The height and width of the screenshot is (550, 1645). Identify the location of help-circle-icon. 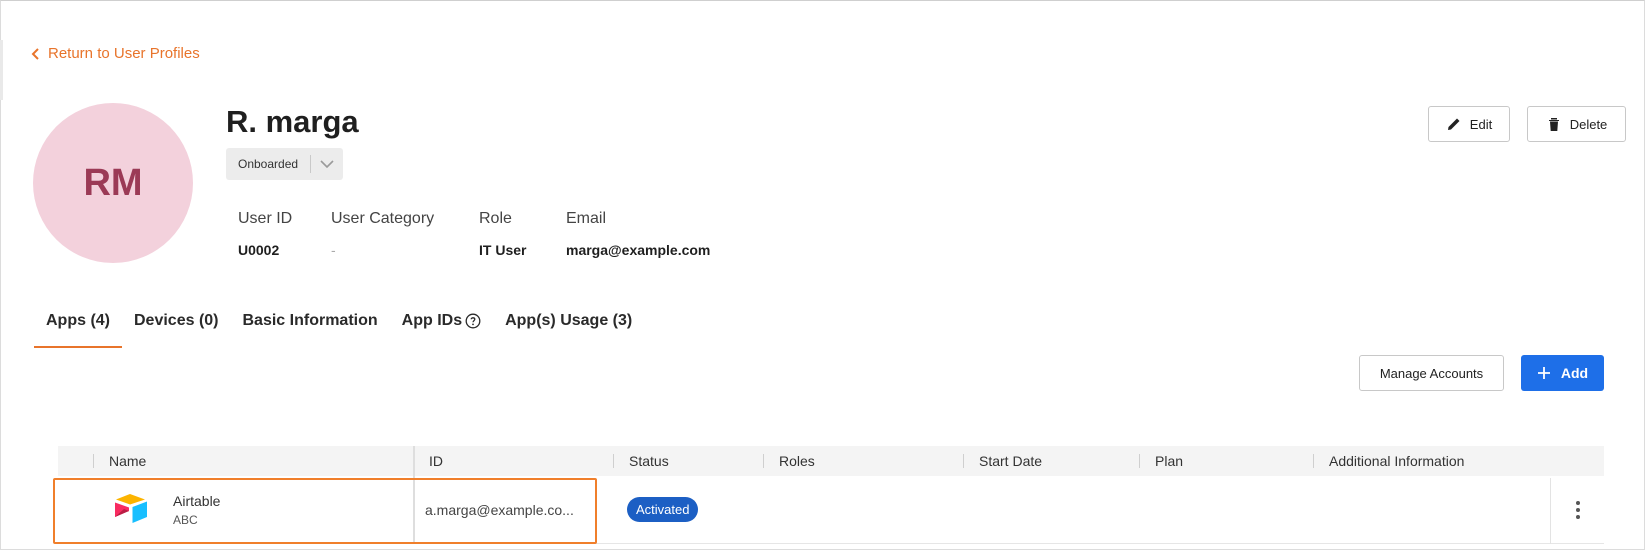
(473, 321).